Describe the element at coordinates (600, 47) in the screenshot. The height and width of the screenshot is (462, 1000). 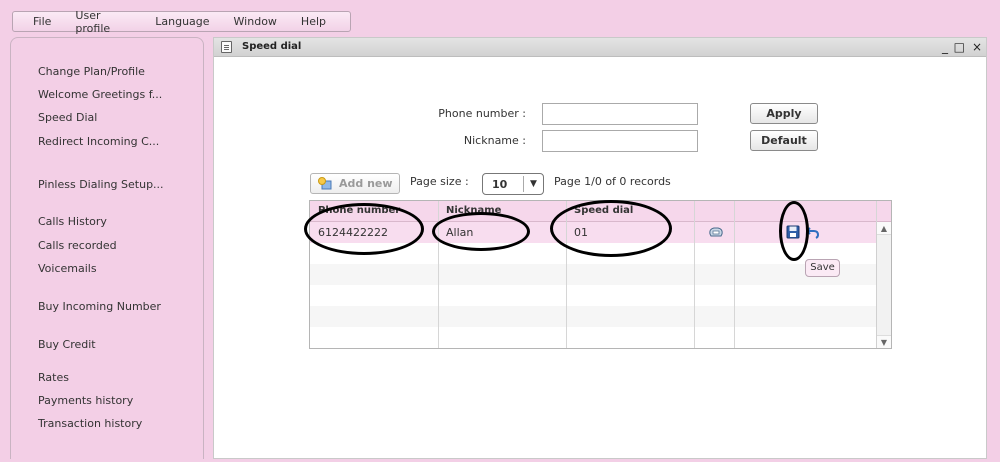
I see `window-titlebar: Speed dial _ □ ×` at that location.